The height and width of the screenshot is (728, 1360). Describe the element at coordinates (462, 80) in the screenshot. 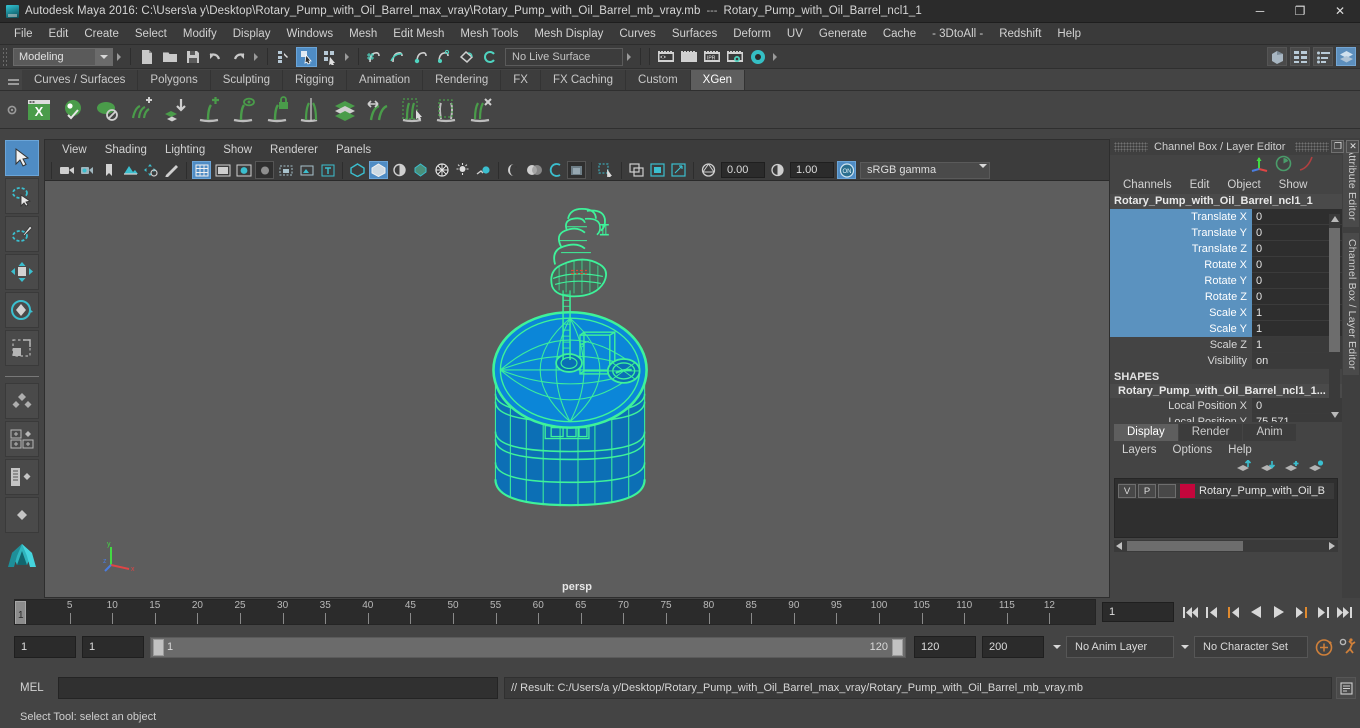

I see `shelf-tab-rendering: Rendering` at that location.